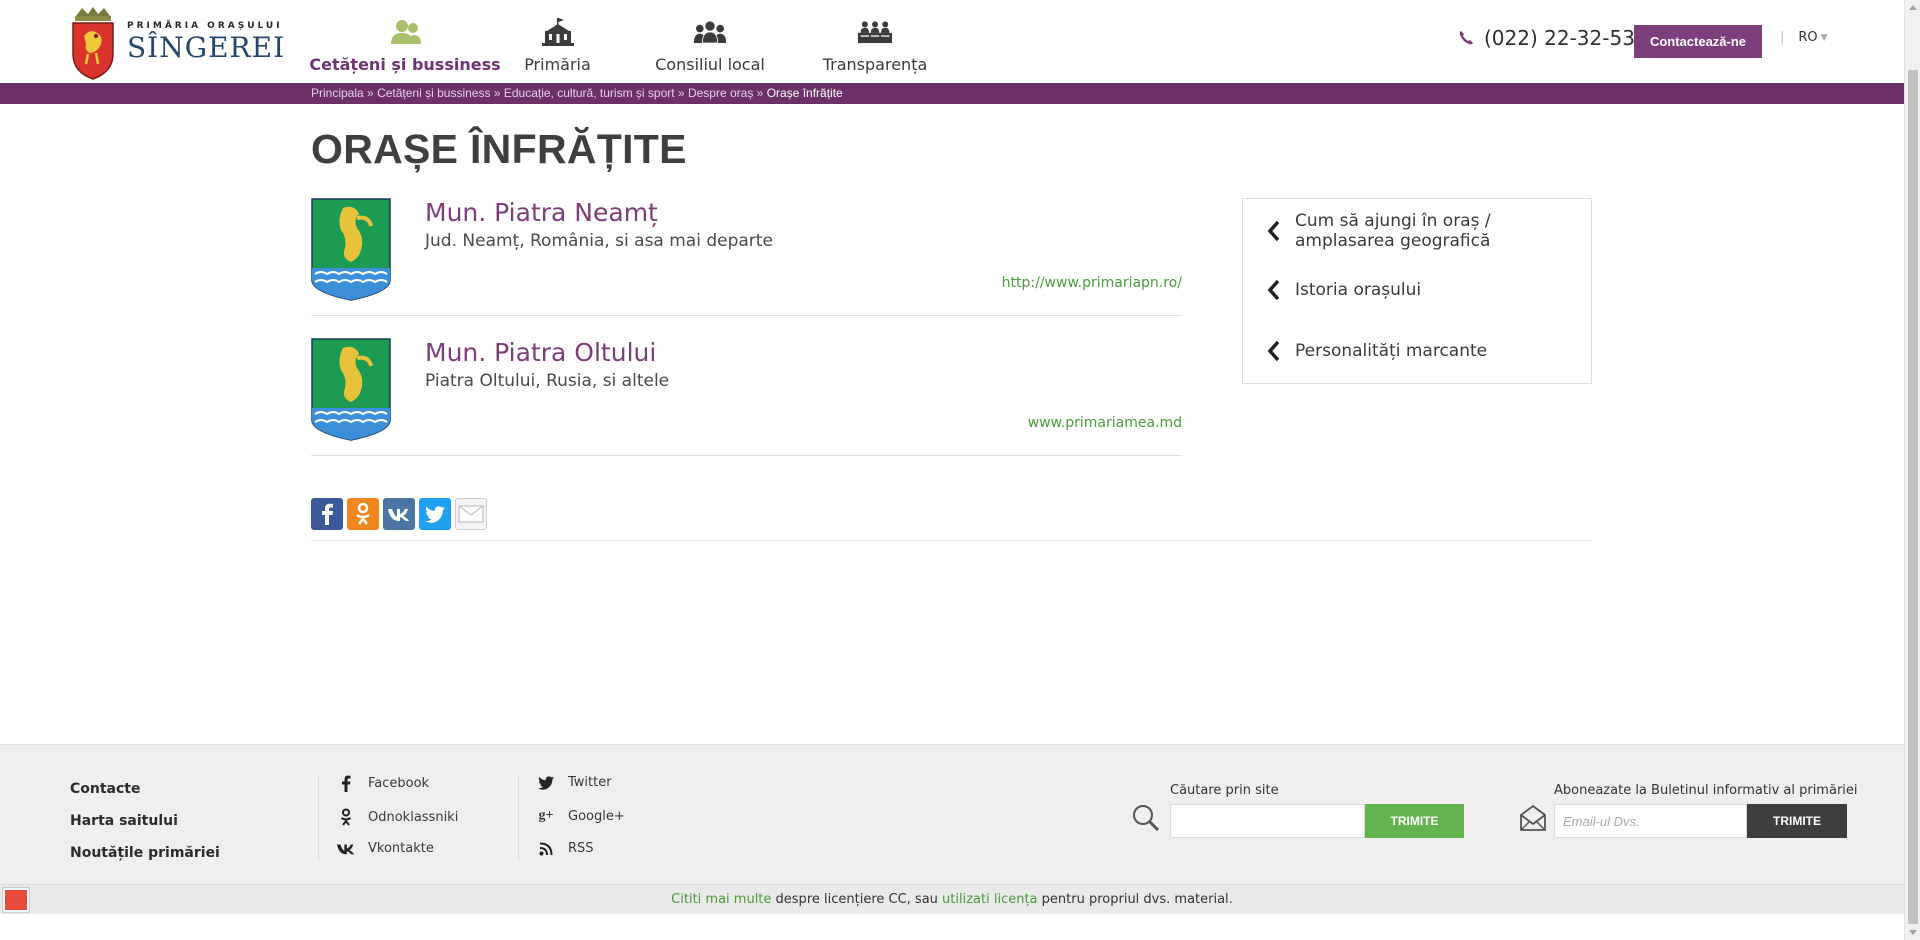 Image resolution: width=1920 pixels, height=940 pixels. Describe the element at coordinates (399, 783) in the screenshot. I see `social-label: Facebook` at that location.